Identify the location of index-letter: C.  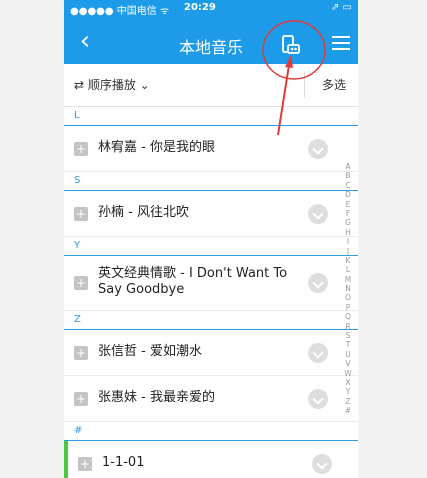
(348, 185).